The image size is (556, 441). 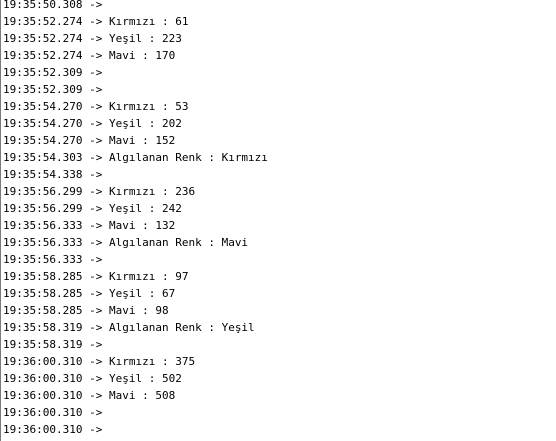 What do you see at coordinates (152, 361) in the screenshot?
I see `log-message: Kırmızı : 375` at bounding box center [152, 361].